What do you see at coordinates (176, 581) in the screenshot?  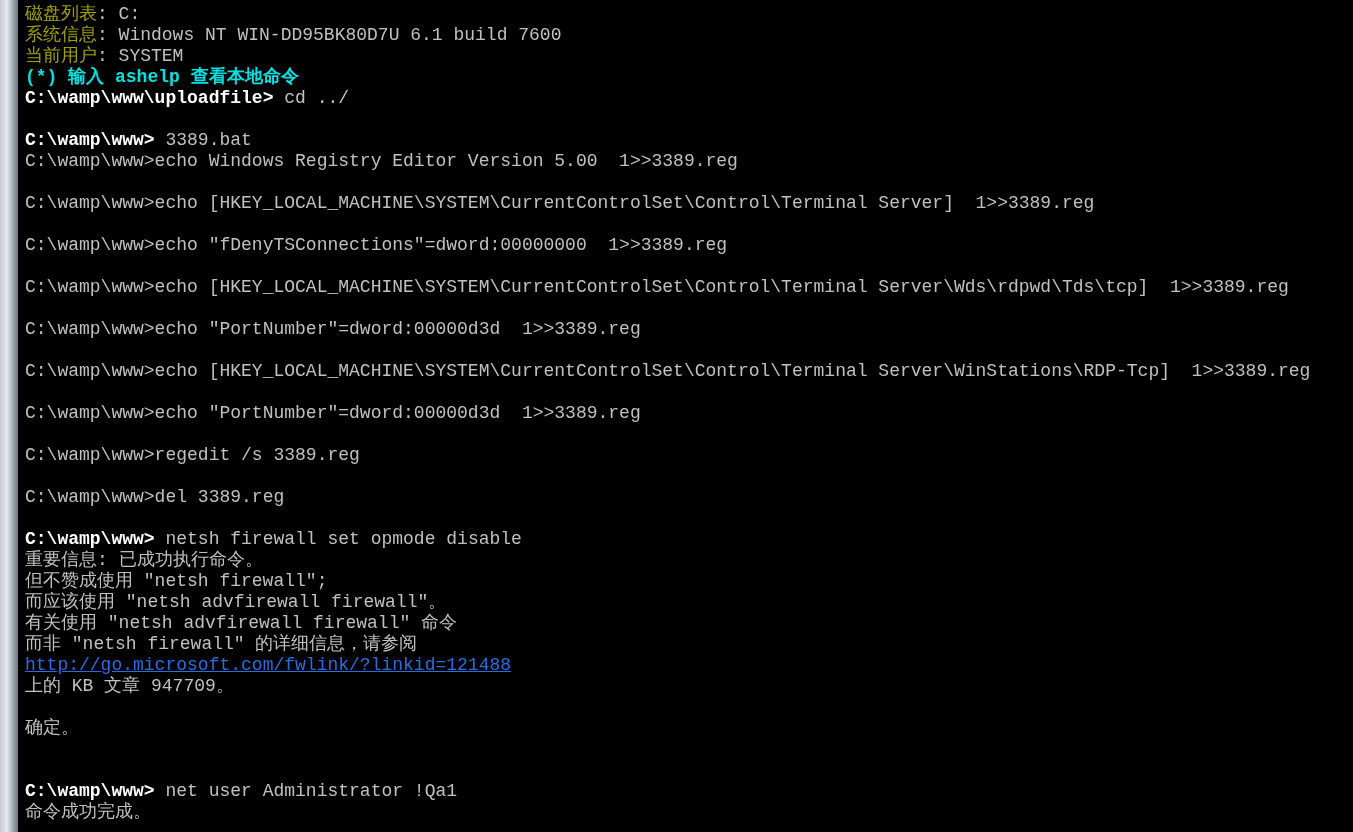 I see `output-text: 但不赞成使用 "netsh firewall";` at bounding box center [176, 581].